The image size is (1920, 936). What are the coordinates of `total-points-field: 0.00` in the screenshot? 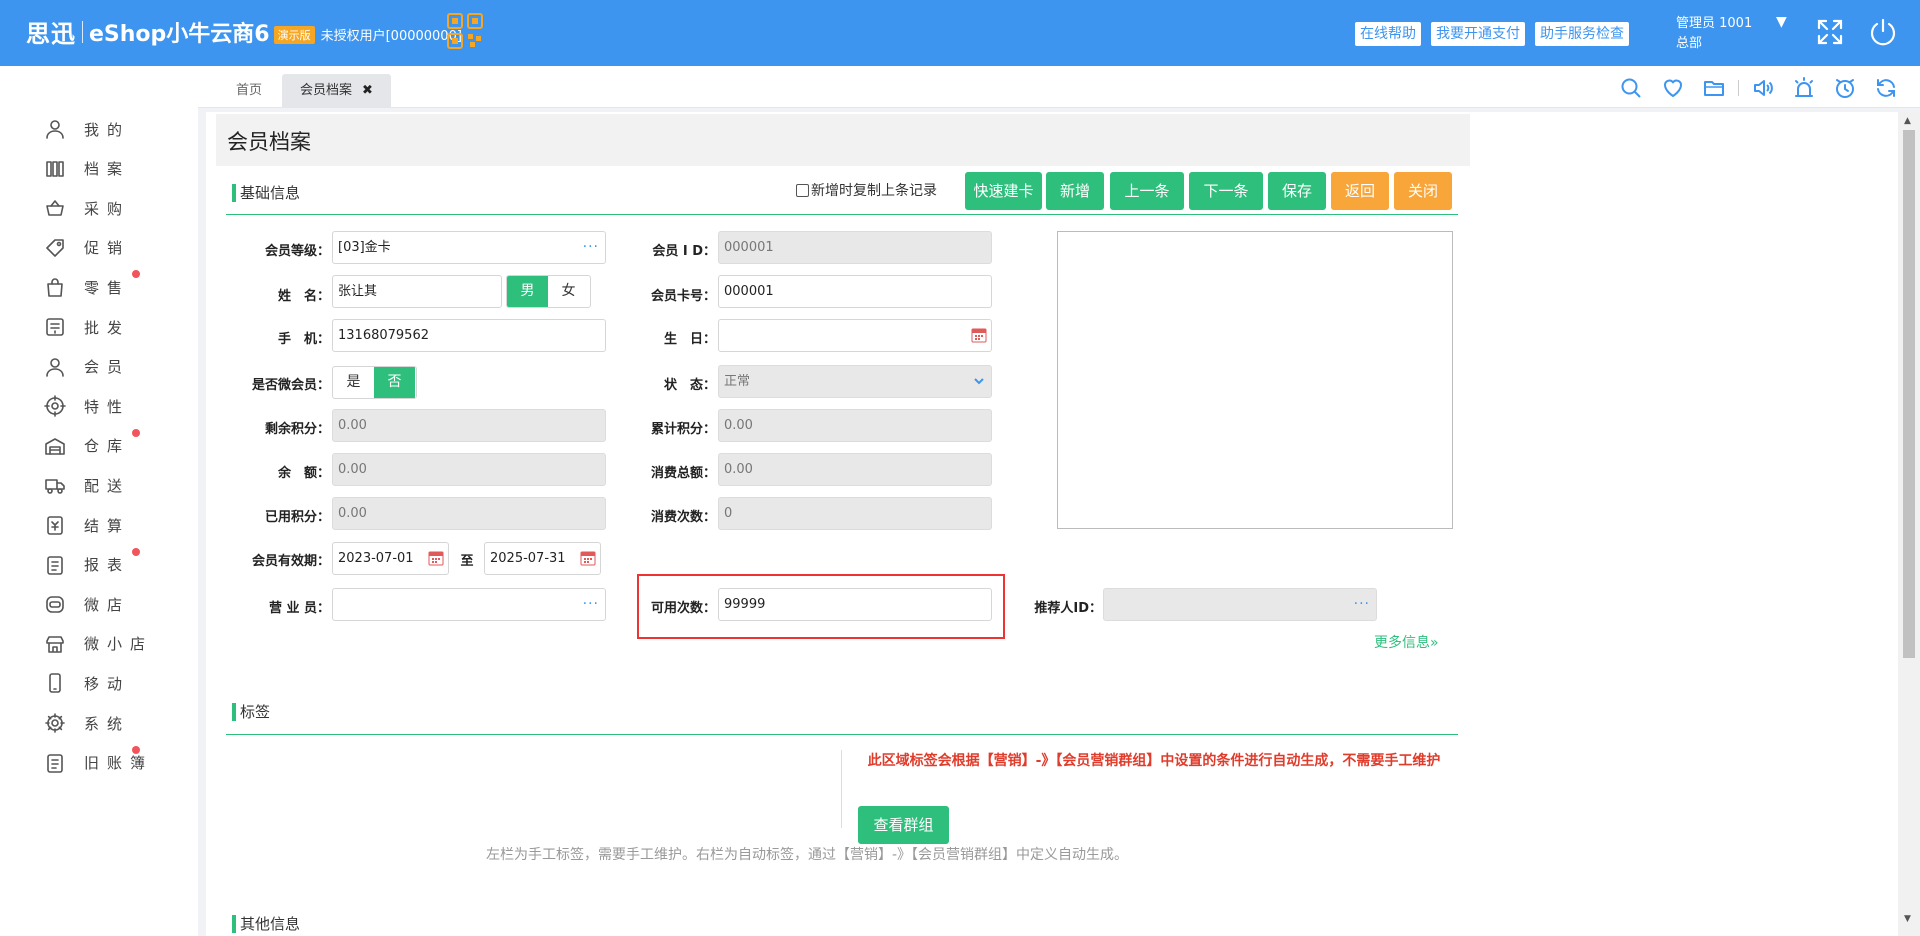 It's located at (855, 425).